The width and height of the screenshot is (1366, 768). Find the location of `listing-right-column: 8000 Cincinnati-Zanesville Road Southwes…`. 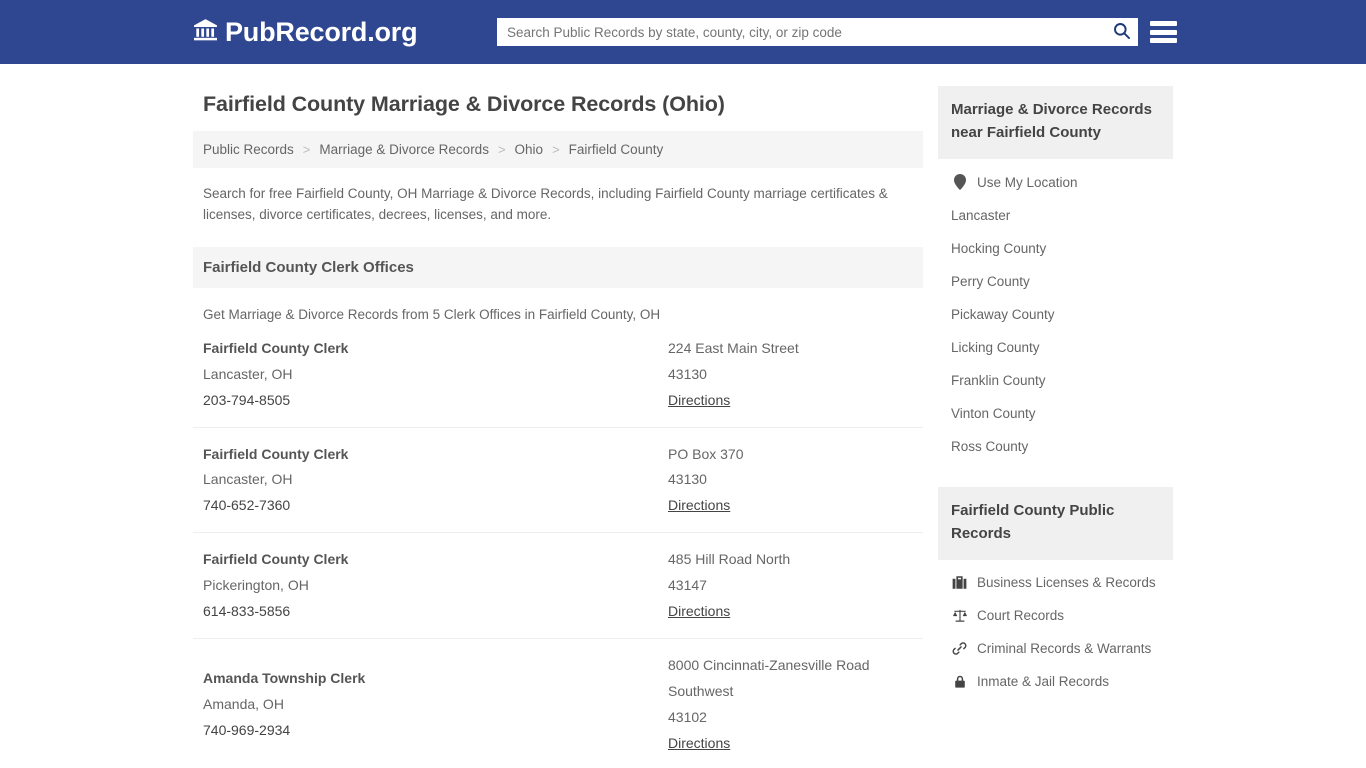

listing-right-column: 8000 Cincinnati-Zanesville Road Southwes… is located at coordinates (790, 705).